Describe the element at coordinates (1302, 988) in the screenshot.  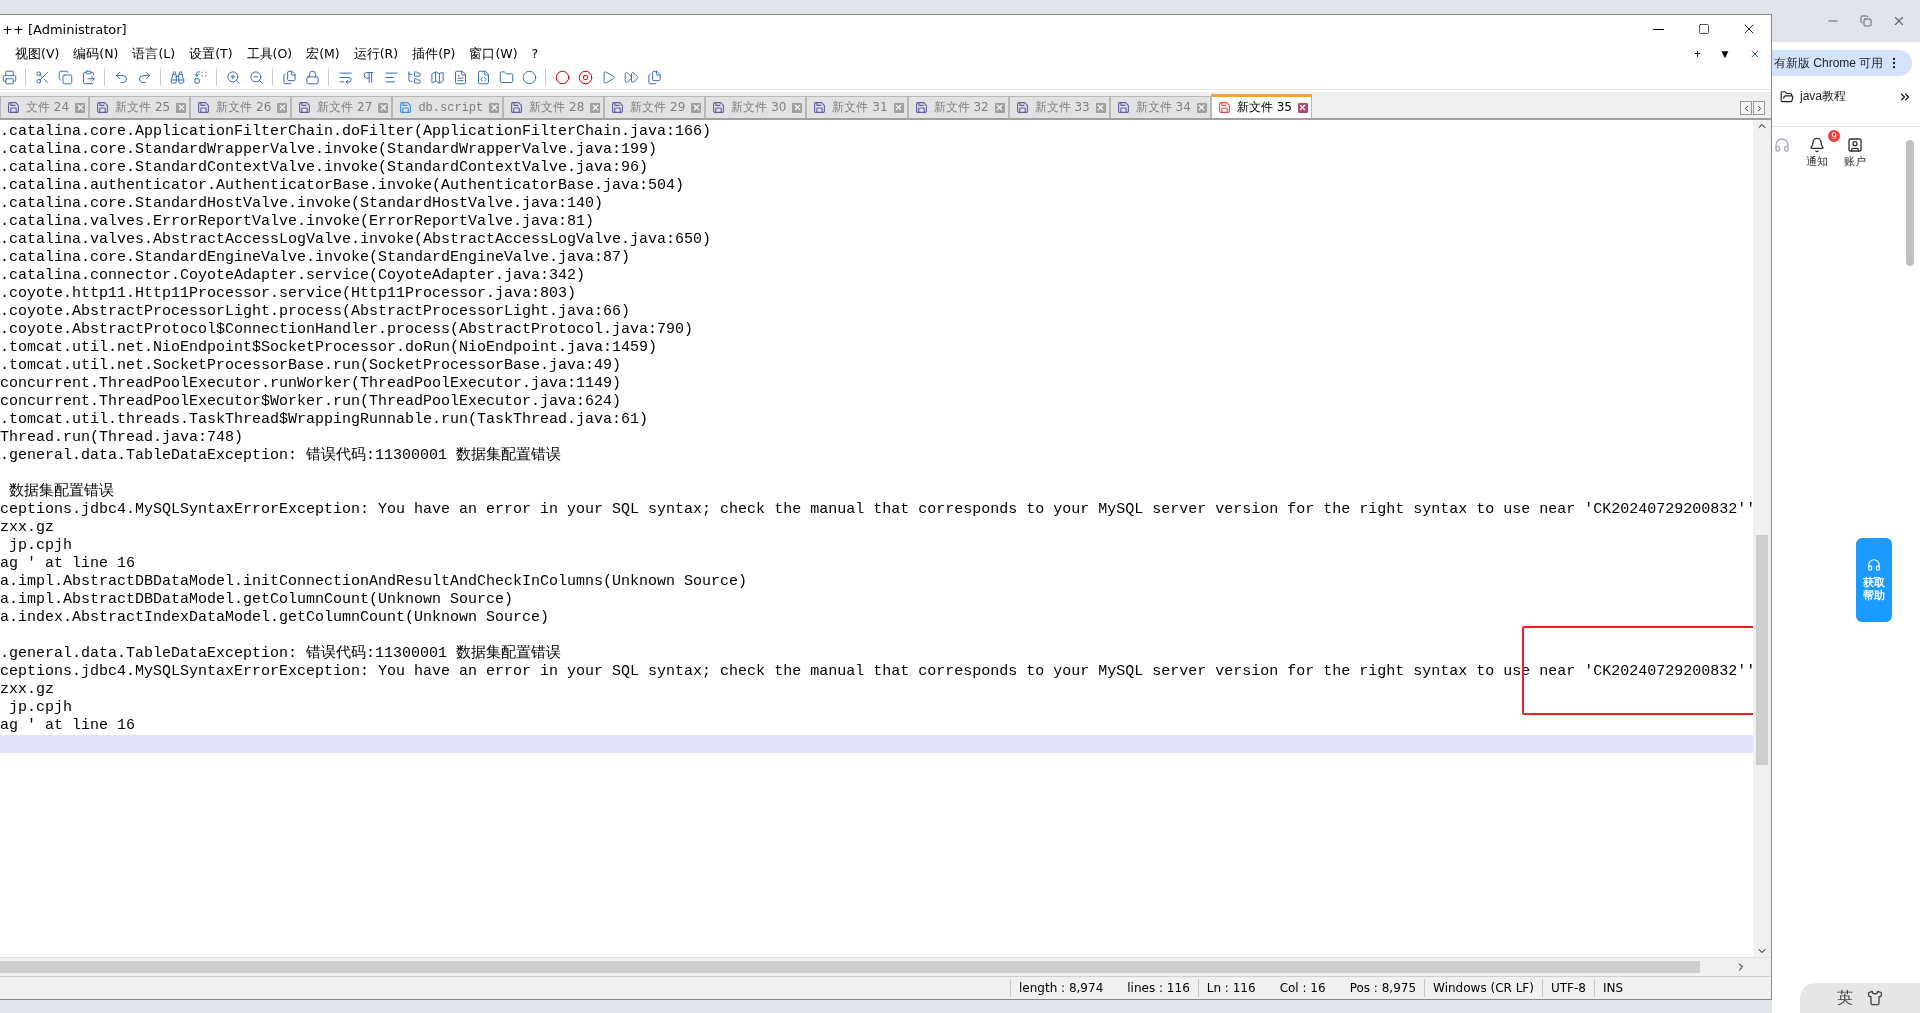
I see `status-text: Col : 16` at that location.